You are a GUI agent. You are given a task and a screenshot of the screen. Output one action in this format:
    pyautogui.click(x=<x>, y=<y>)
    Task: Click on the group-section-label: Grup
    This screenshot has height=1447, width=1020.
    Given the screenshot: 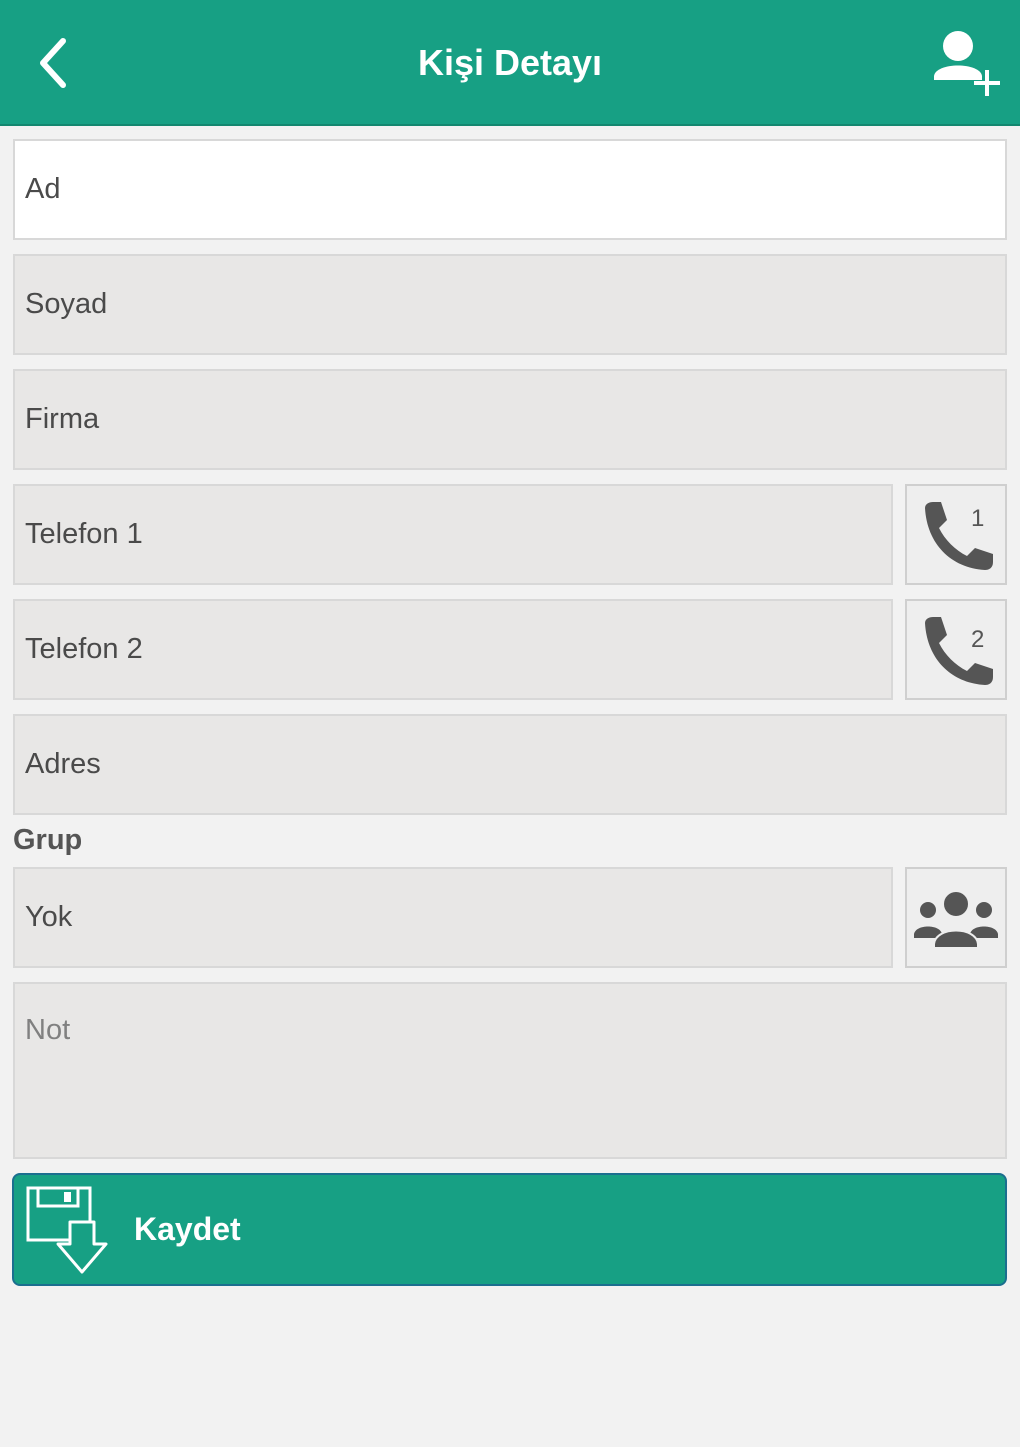 What is the action you would take?
    pyautogui.click(x=48, y=840)
    